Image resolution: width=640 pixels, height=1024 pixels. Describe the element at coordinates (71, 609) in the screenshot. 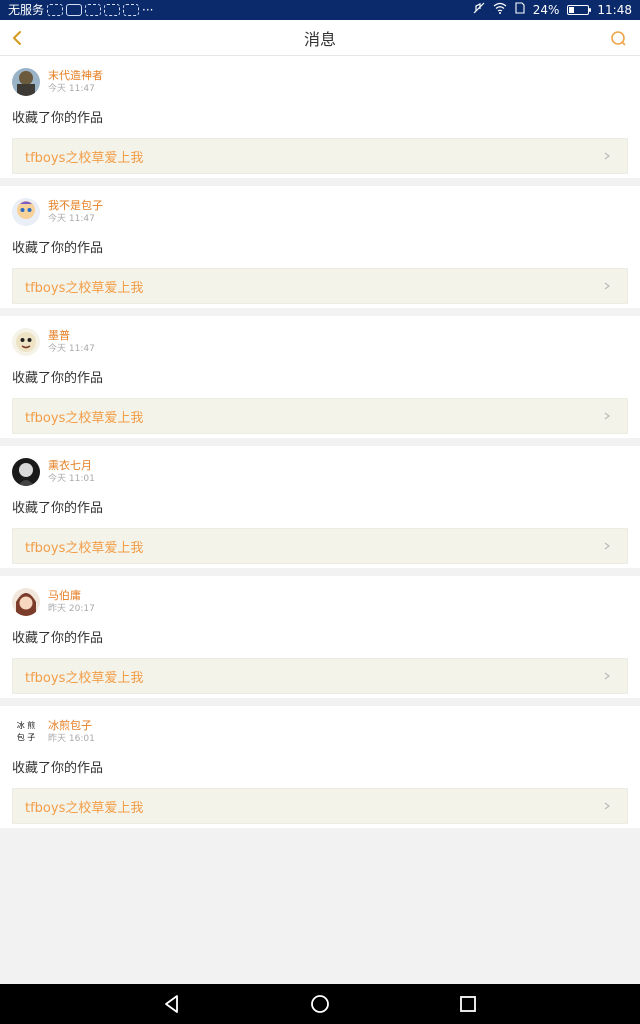

I see `message-time: 昨天 20:17` at that location.